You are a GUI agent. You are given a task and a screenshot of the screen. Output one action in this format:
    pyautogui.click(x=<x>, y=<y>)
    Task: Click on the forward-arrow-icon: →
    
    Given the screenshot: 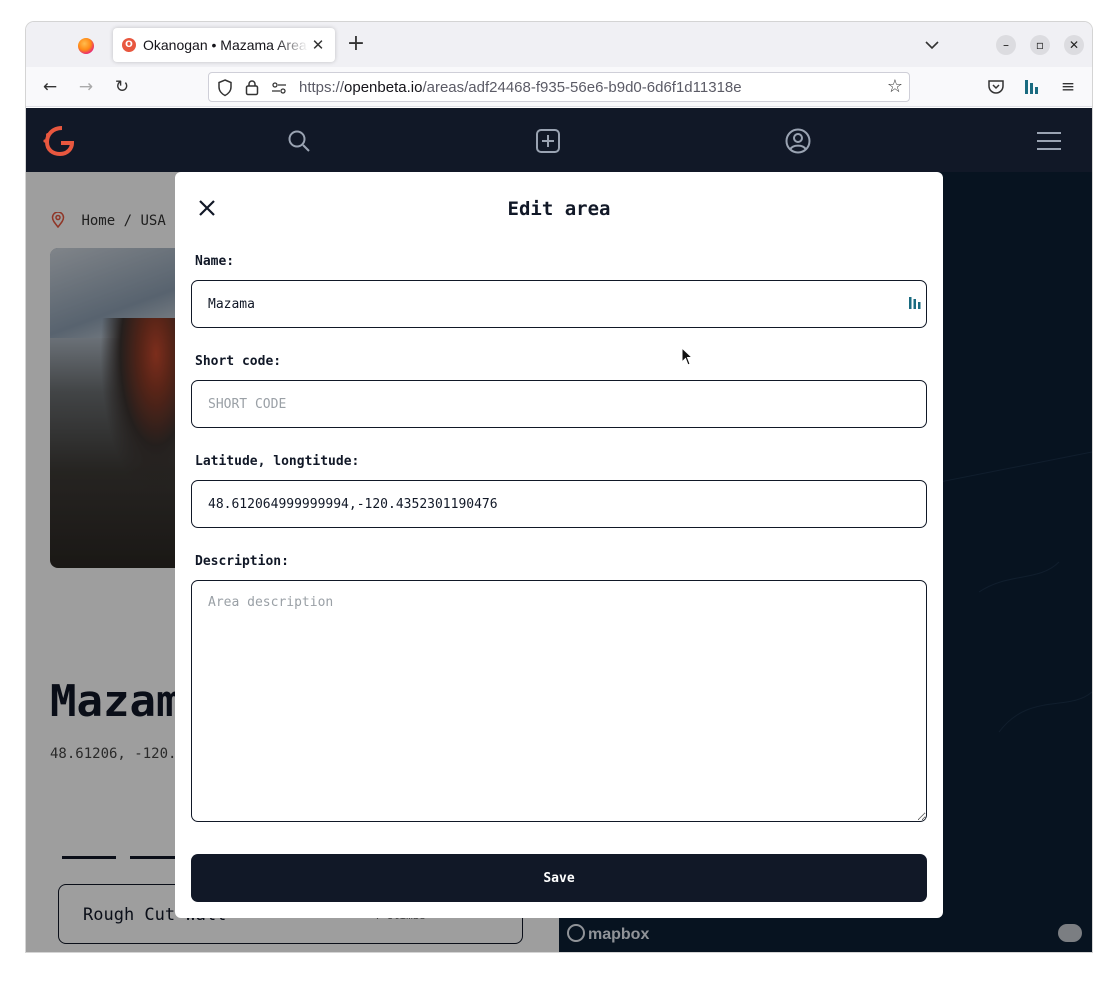 What is the action you would take?
    pyautogui.click(x=86, y=87)
    